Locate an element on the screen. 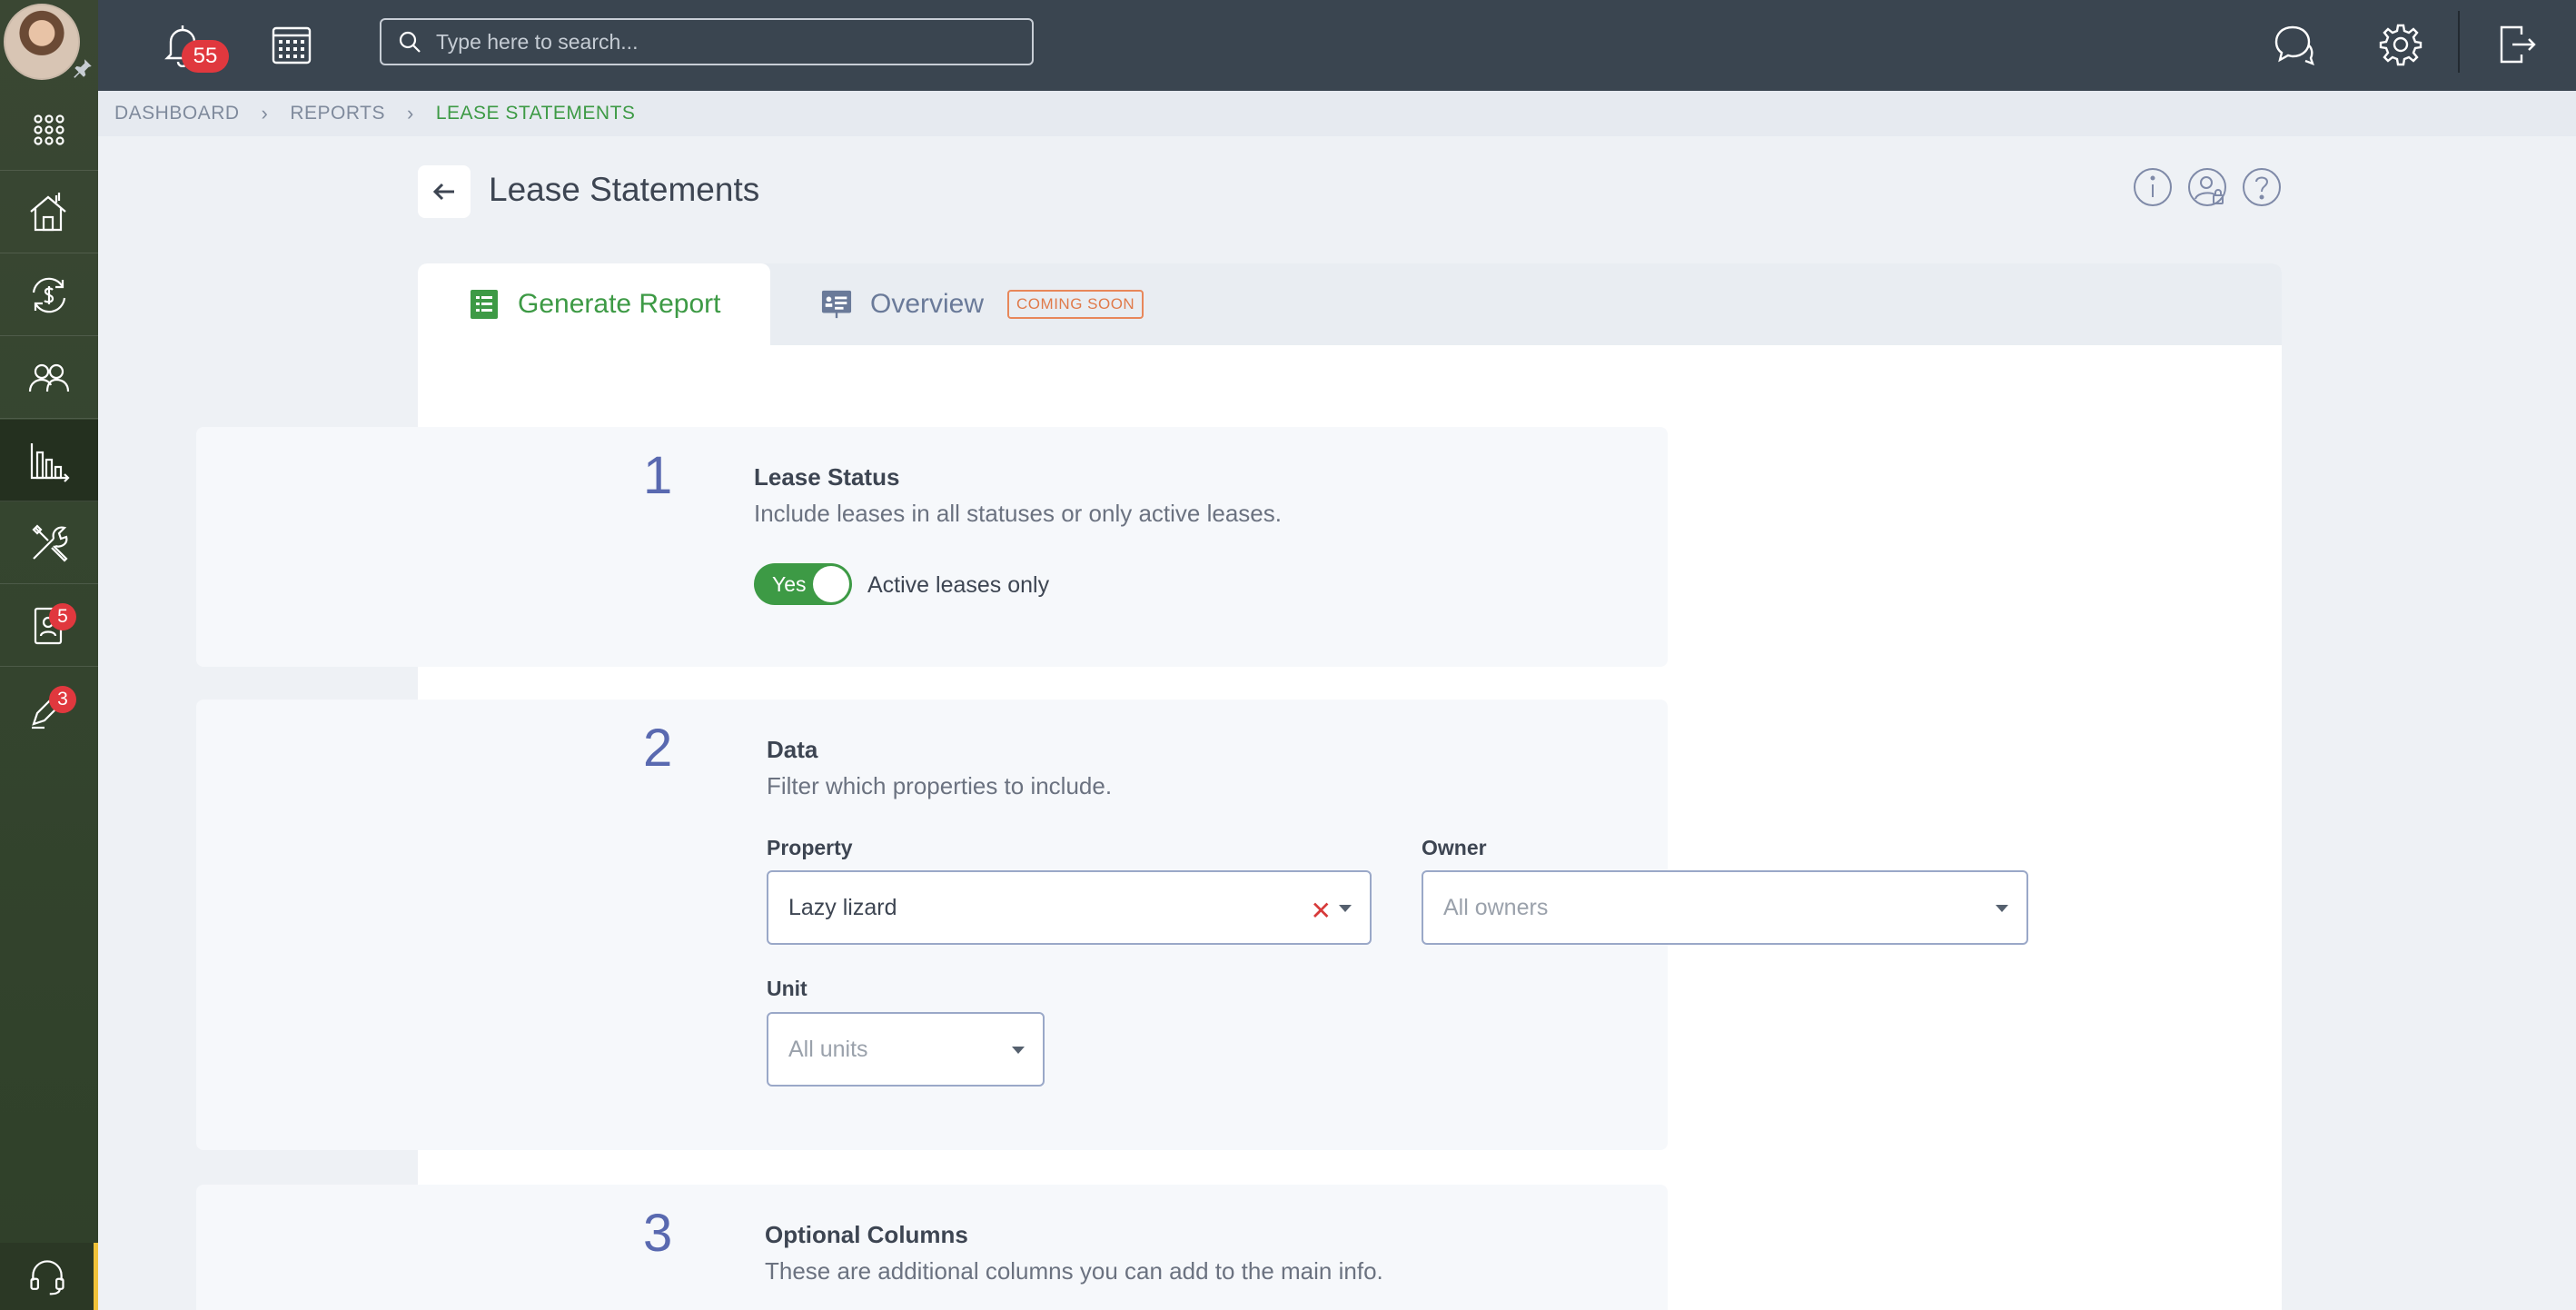 The width and height of the screenshot is (2576, 1310). search-box is located at coordinates (707, 41).